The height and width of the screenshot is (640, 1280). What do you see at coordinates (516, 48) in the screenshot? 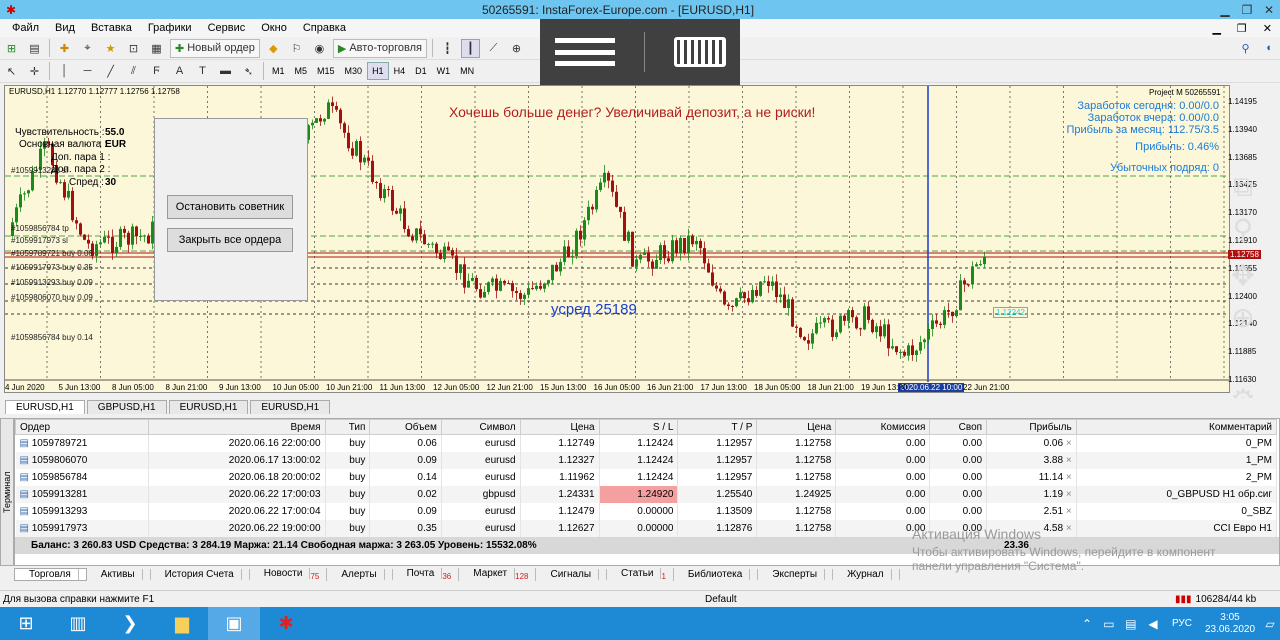
I see `zoom-in-icon: ⊕` at bounding box center [516, 48].